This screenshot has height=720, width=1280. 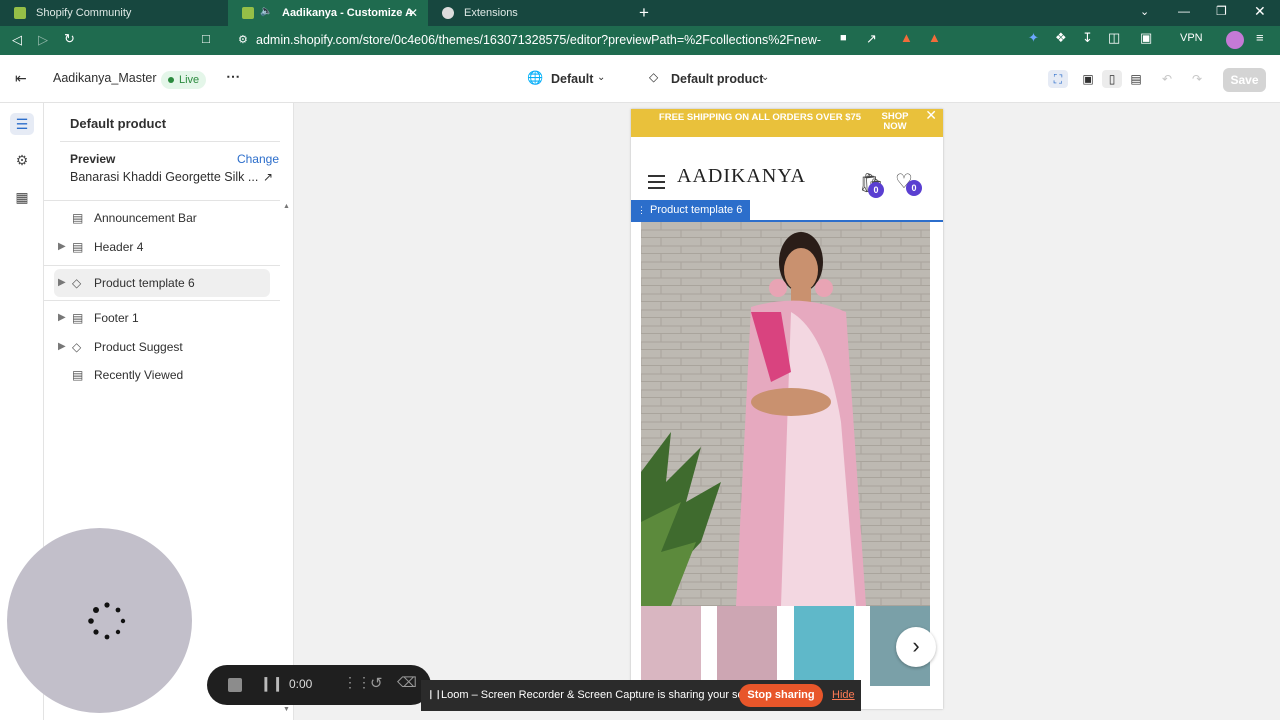 I want to click on app-embeds-icon: ▦, so click(x=22, y=197).